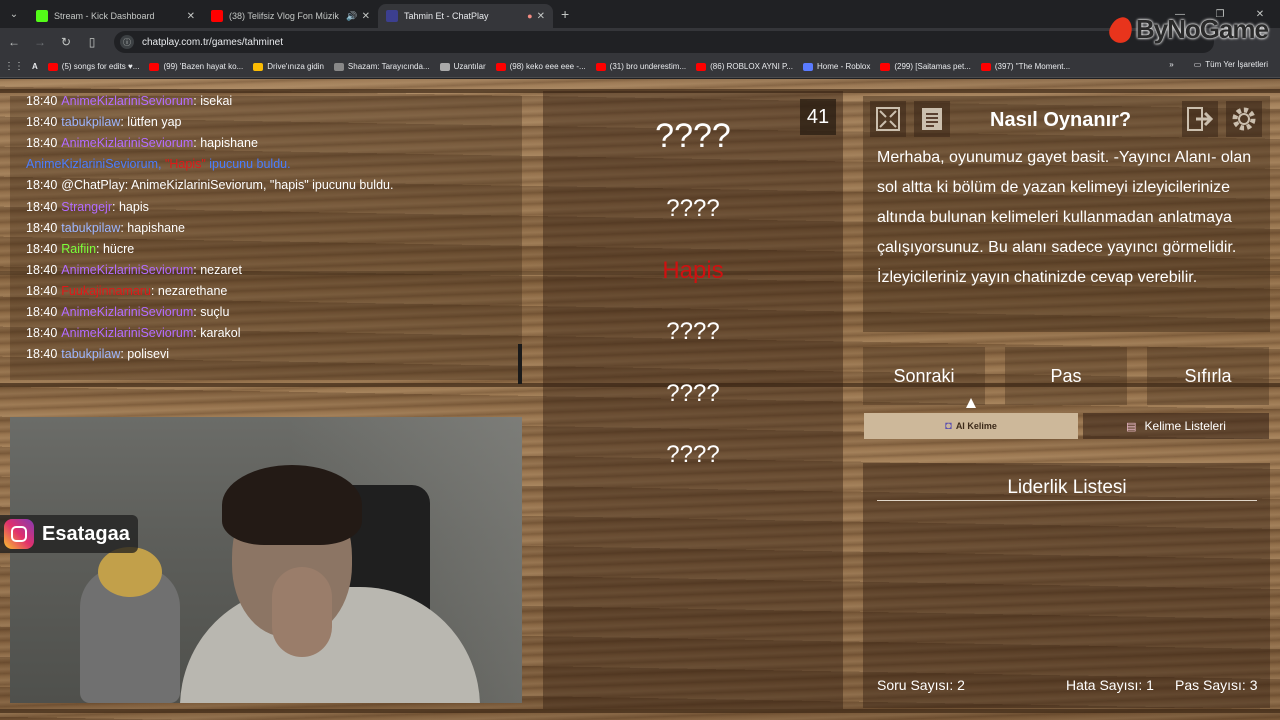 This screenshot has width=1280, height=720. What do you see at coordinates (106, 291) in the screenshot?
I see `chat-username: Fuukajinnamaru` at bounding box center [106, 291].